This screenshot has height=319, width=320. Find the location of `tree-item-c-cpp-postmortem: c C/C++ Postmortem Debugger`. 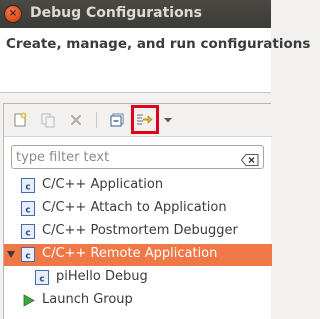

tree-item-c-cpp-postmortem: c C/C++ Postmortem Debugger is located at coordinates (138, 232).